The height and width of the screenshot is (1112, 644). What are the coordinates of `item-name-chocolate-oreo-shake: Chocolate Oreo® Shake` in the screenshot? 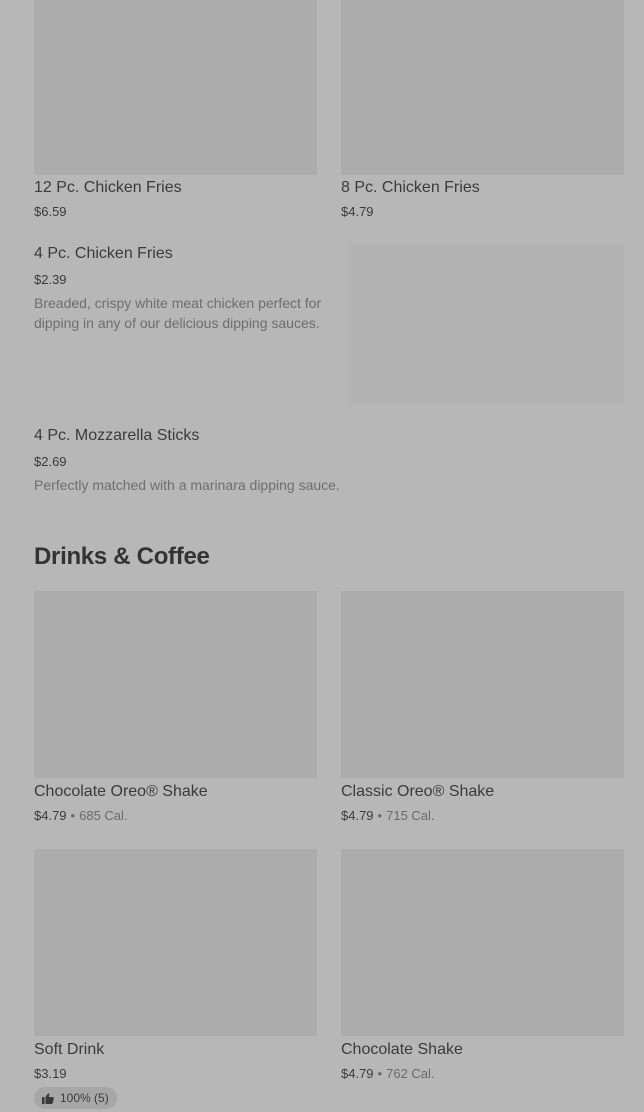 It's located at (121, 792).